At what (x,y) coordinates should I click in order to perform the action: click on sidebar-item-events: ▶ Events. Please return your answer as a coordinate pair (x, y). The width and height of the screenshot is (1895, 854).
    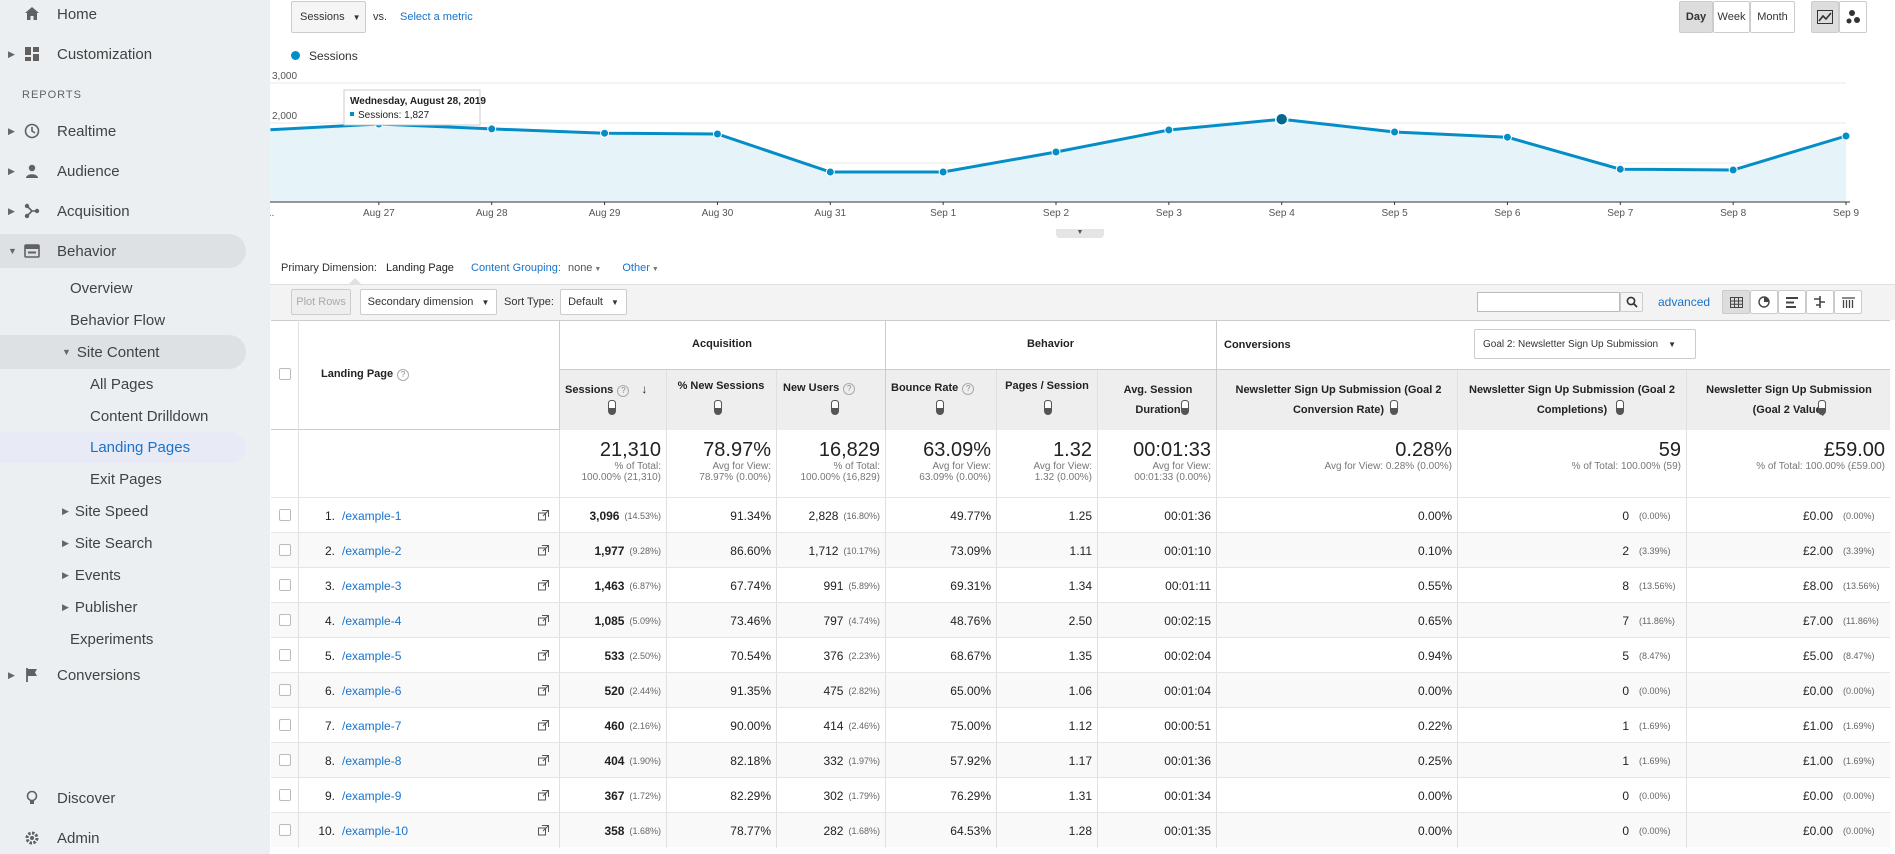
    Looking at the image, I should click on (91, 575).